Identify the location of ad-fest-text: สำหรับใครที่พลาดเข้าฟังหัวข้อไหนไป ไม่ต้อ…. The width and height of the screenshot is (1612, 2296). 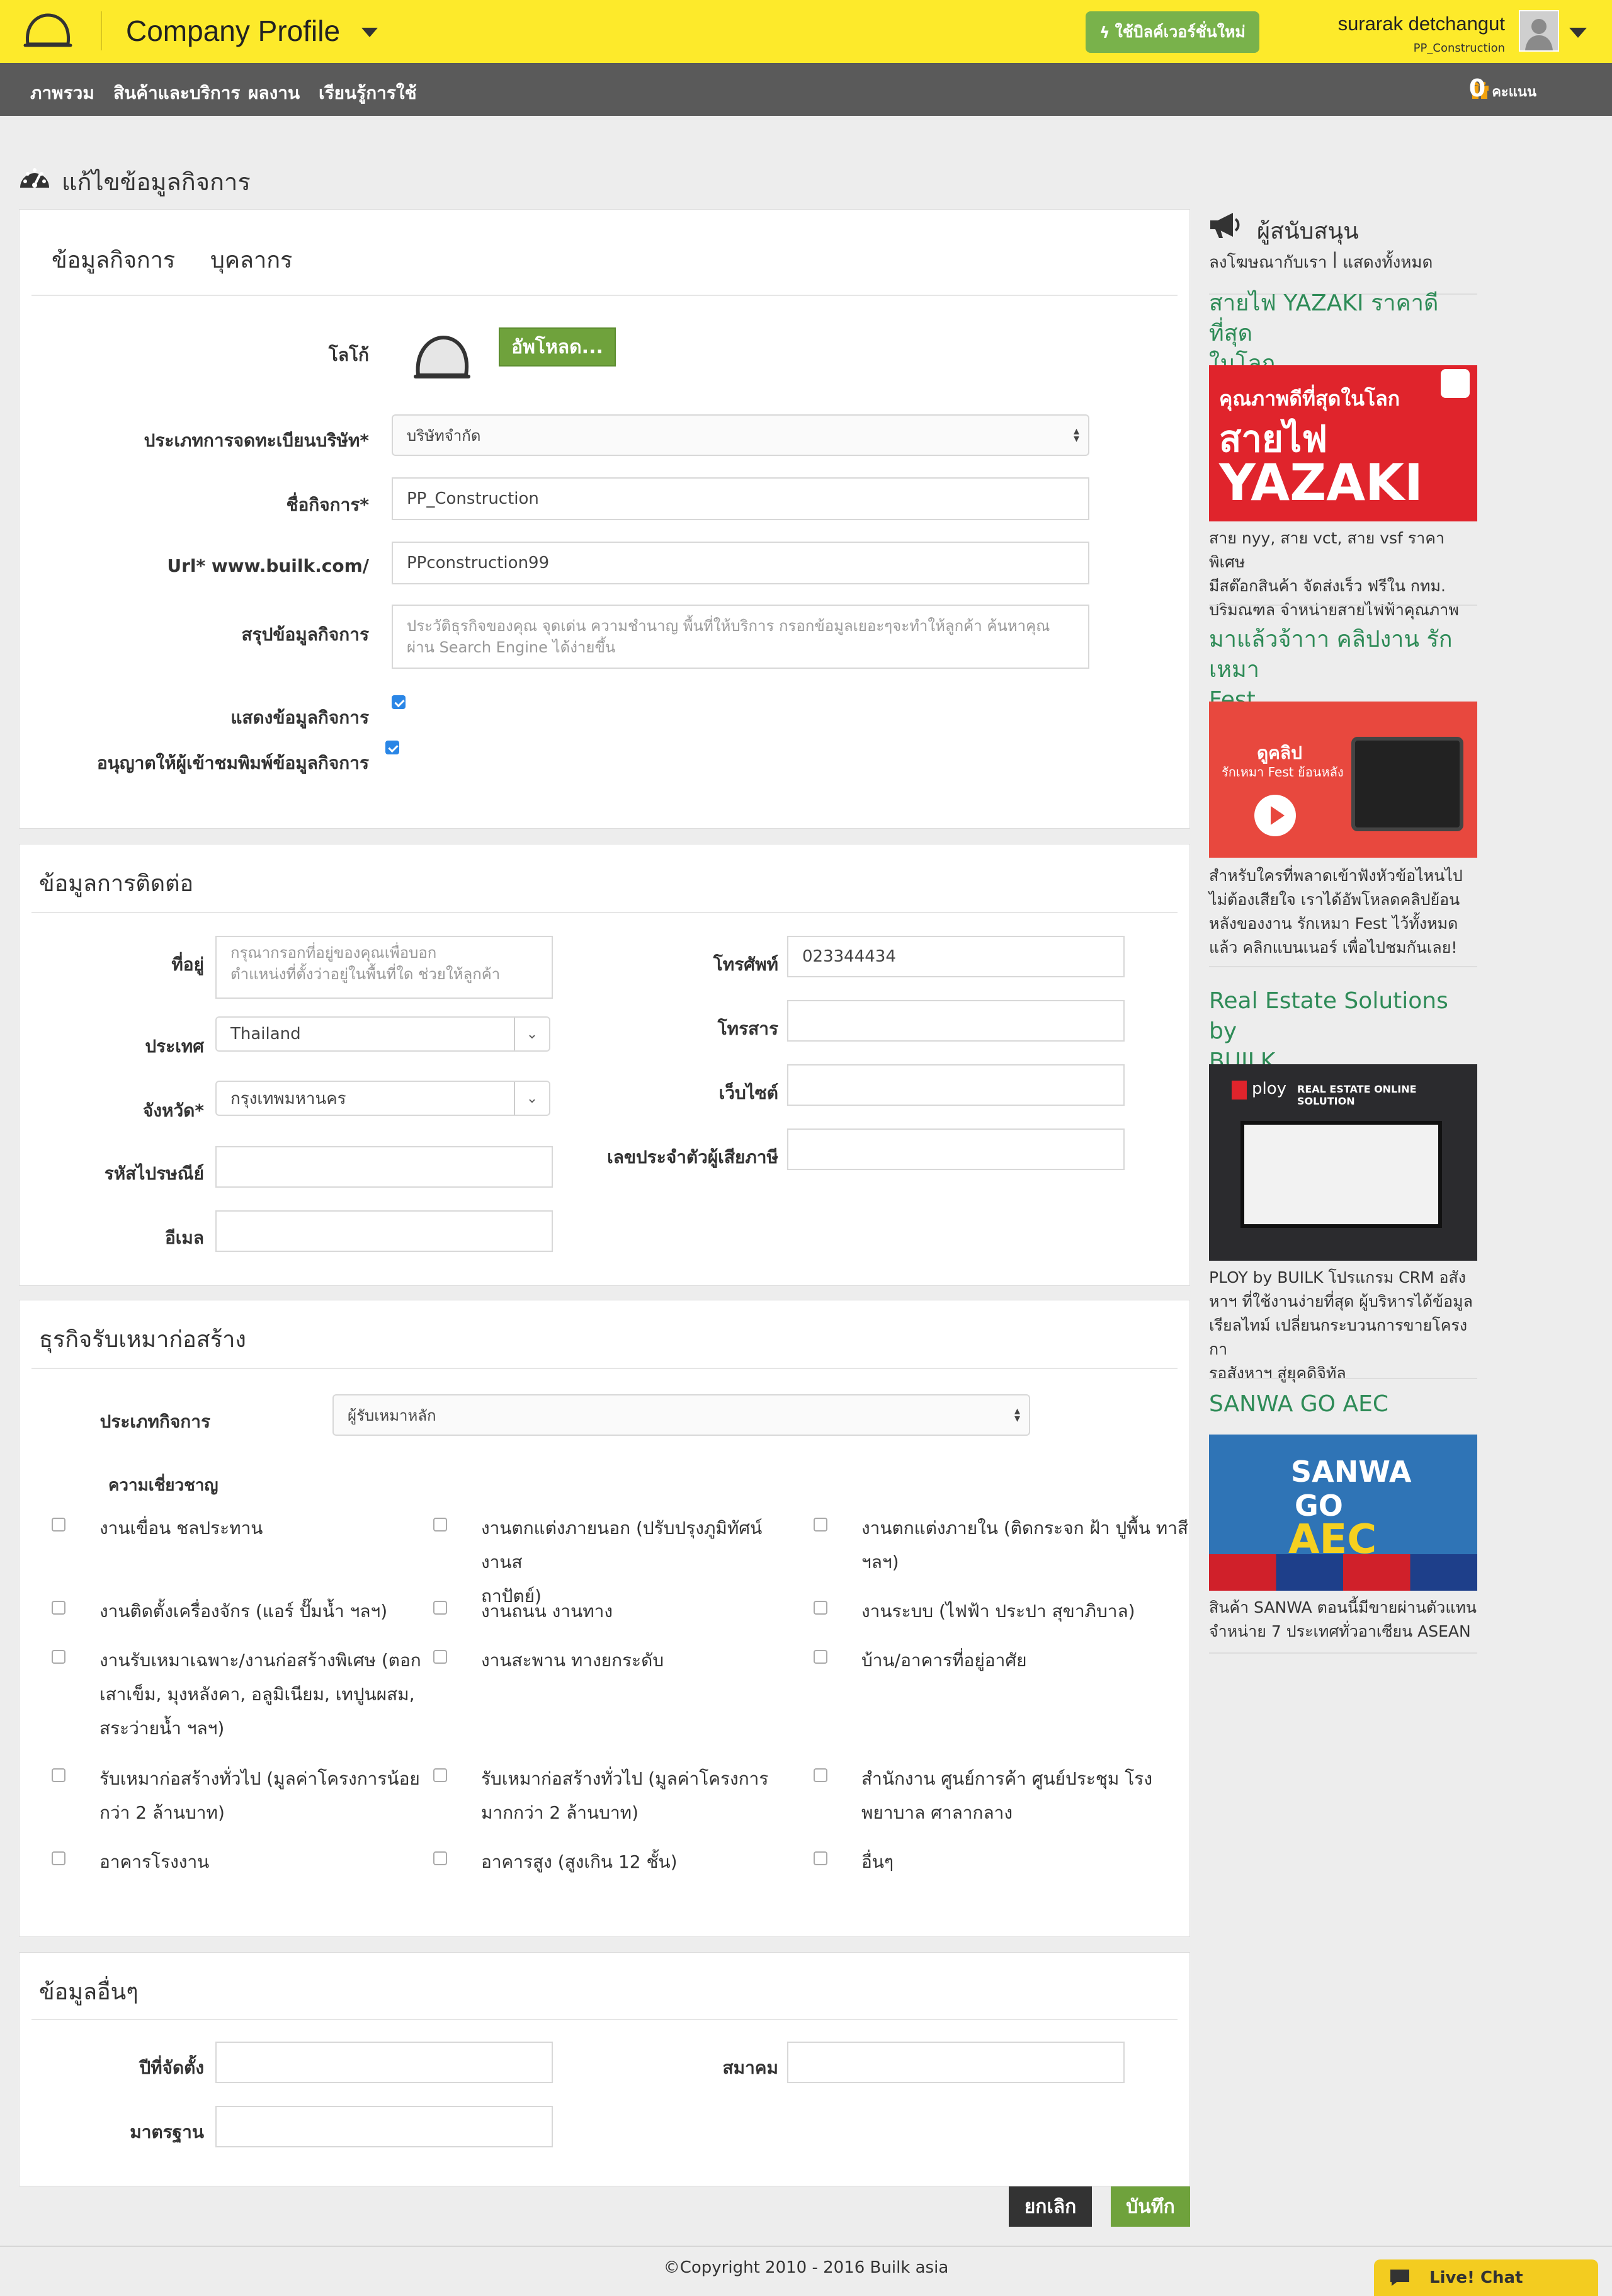
(1336, 912).